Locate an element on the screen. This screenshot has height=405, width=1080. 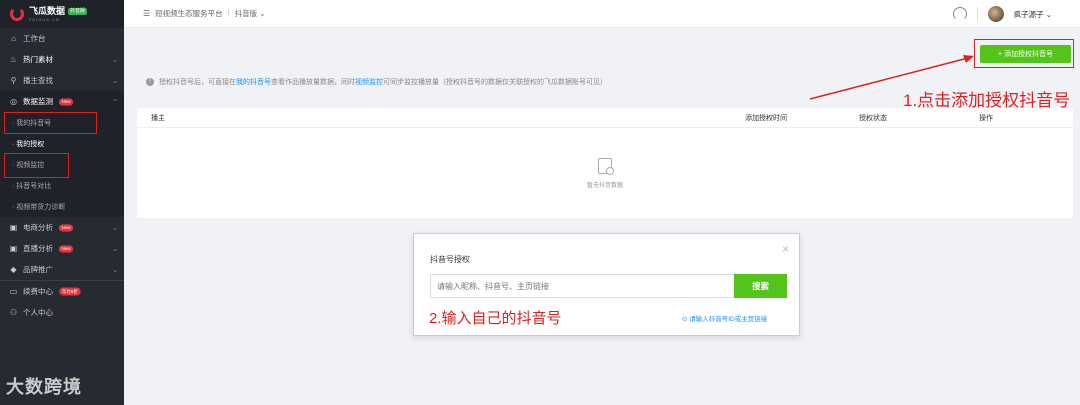
logo: 飞瓜数据 抖音版 FEIGUA.CN is located at coordinates (62, 14).